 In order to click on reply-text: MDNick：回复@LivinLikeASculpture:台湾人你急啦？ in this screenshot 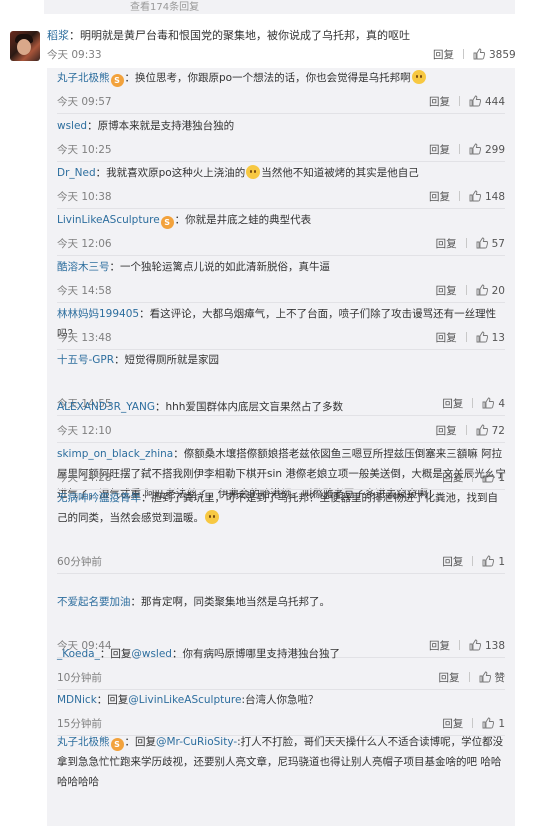, I will do `click(282, 700)`.